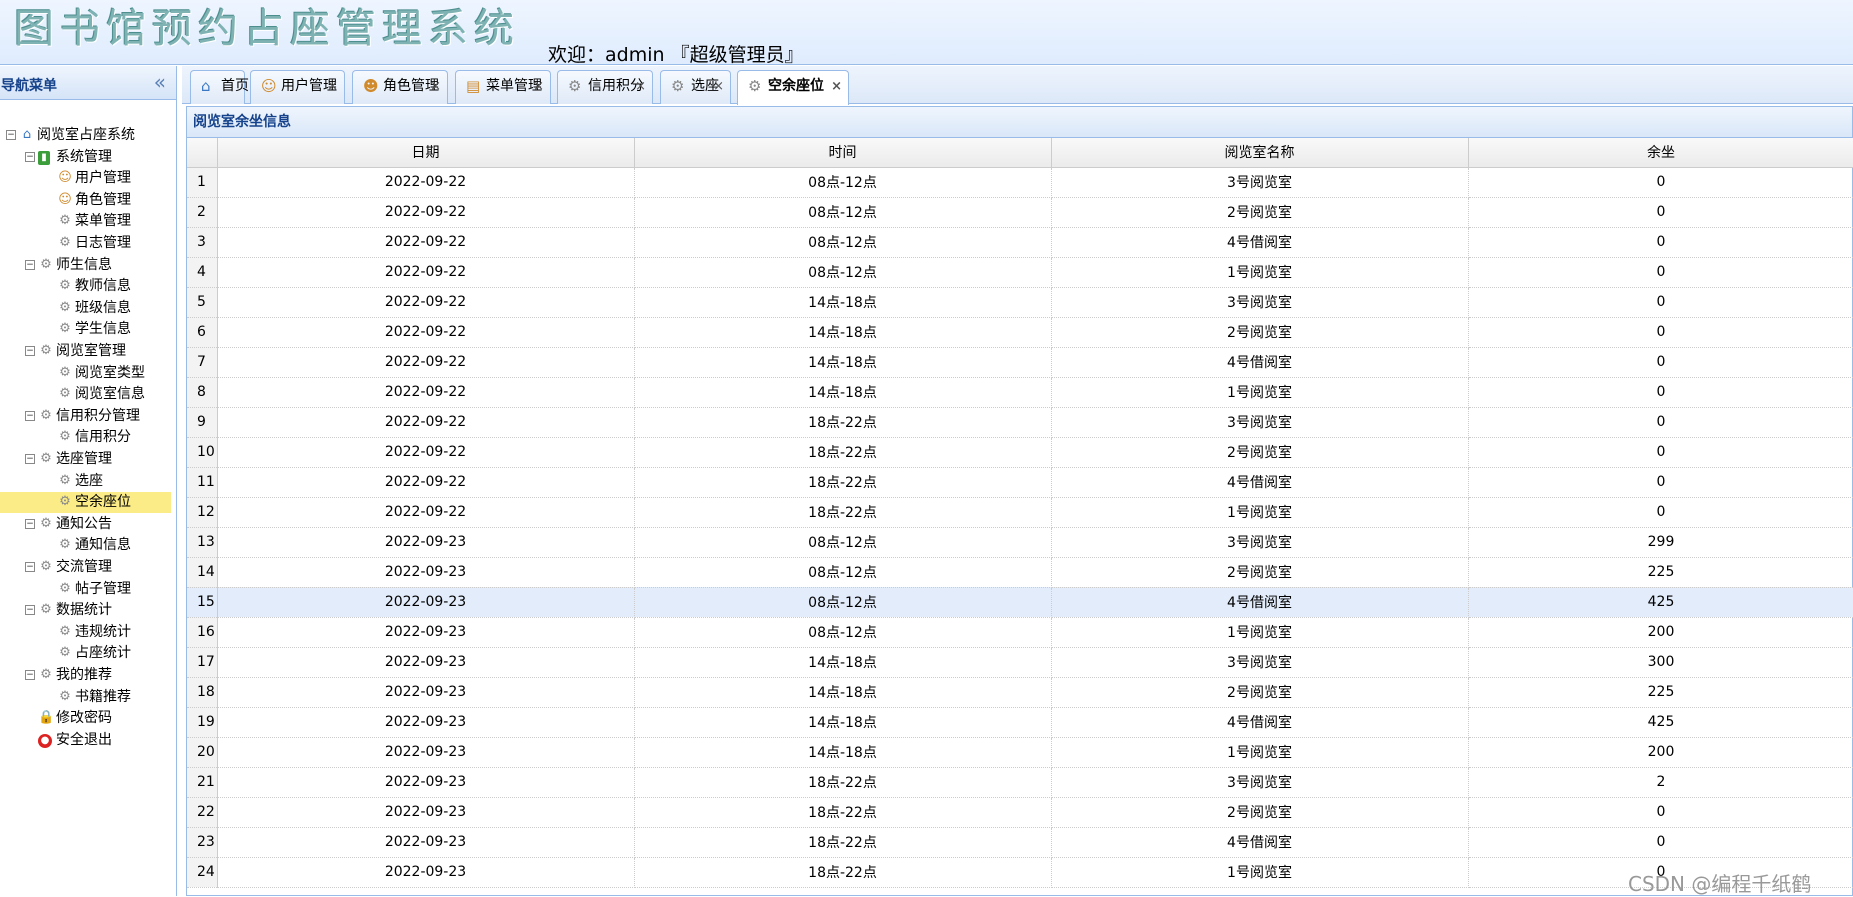 This screenshot has height=897, width=1853. Describe the element at coordinates (85, 459) in the screenshot. I see `tree-node-group-4: − ⚙ 选座管理` at that location.